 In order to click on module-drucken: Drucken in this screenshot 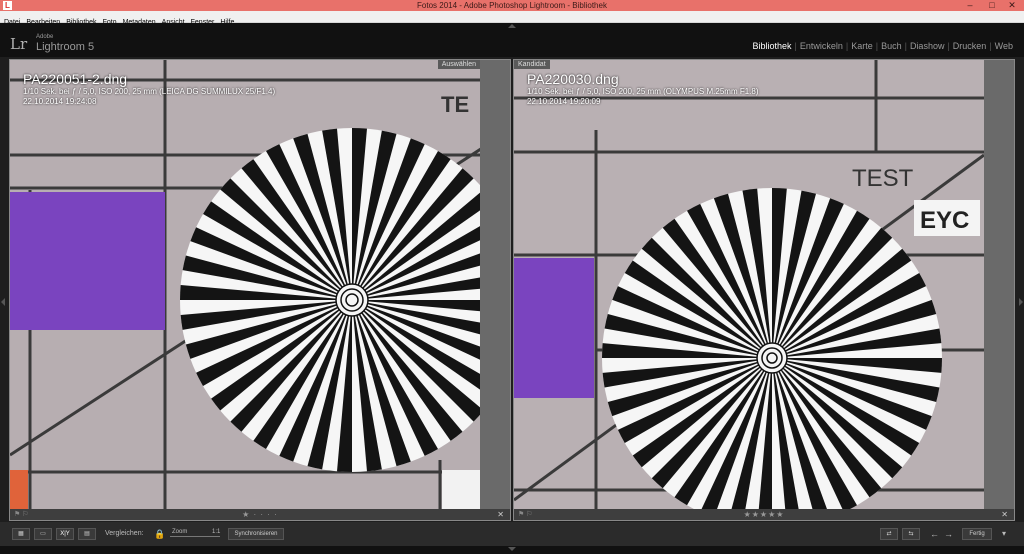, I will do `click(970, 46)`.